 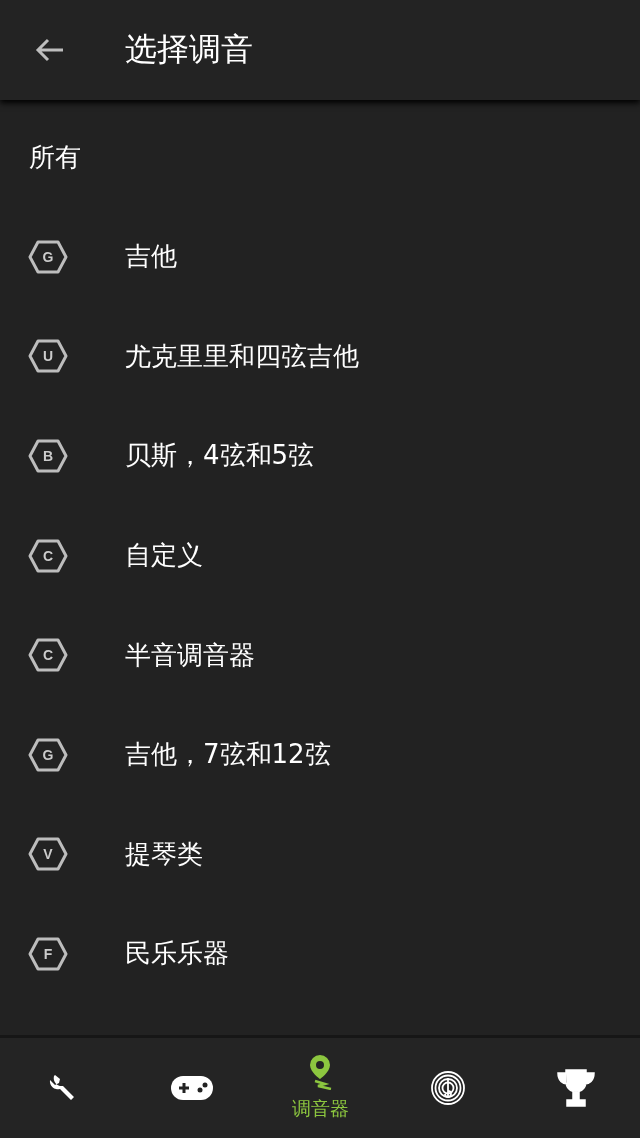 I want to click on tuning-item: V 提琴类, so click(x=320, y=854).